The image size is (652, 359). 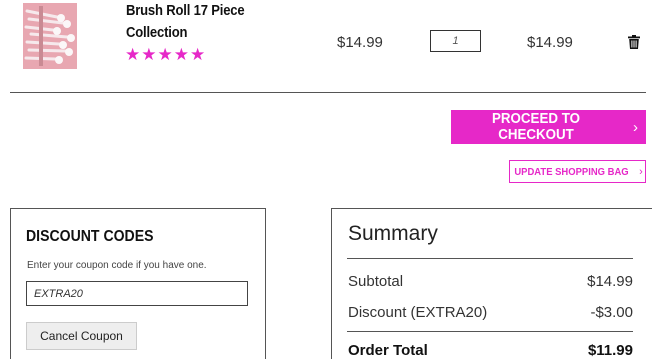 I want to click on subtotal-label: Subtotal, so click(x=376, y=281).